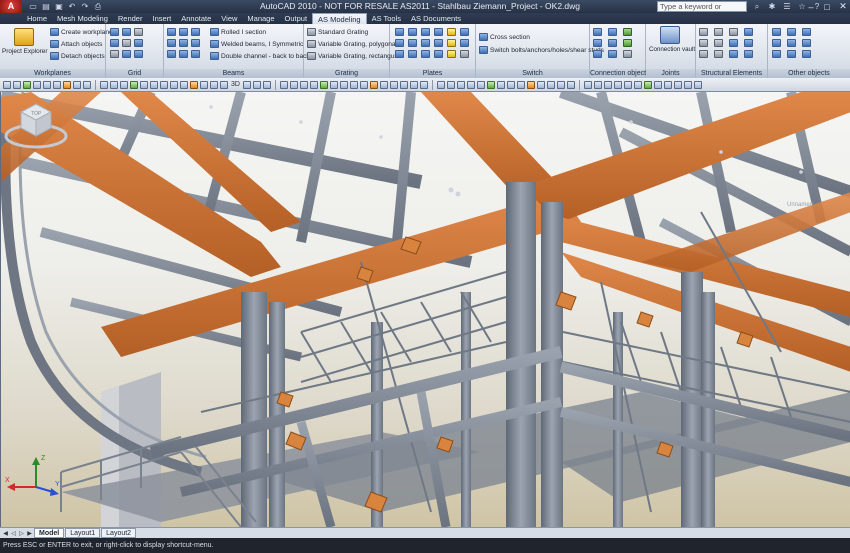 This screenshot has width=850, height=553. I want to click on detach-objects-button: Detach objects, so click(77, 56).